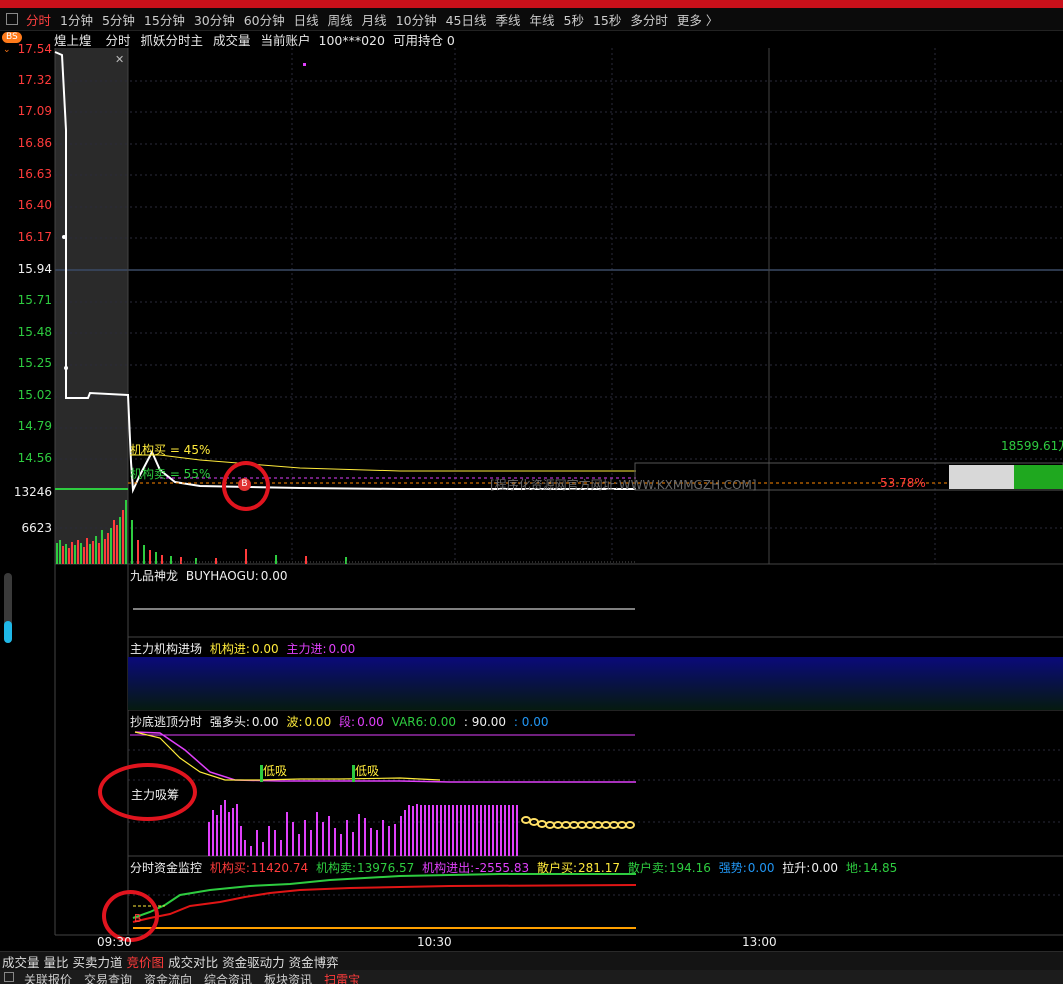 The width and height of the screenshot is (1063, 984). Describe the element at coordinates (114, 942) in the screenshot. I see `time-label-open: 09:30` at that location.